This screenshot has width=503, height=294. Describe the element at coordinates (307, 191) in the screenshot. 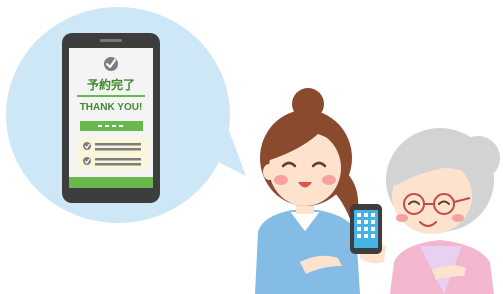

I see `nurse-character` at that location.